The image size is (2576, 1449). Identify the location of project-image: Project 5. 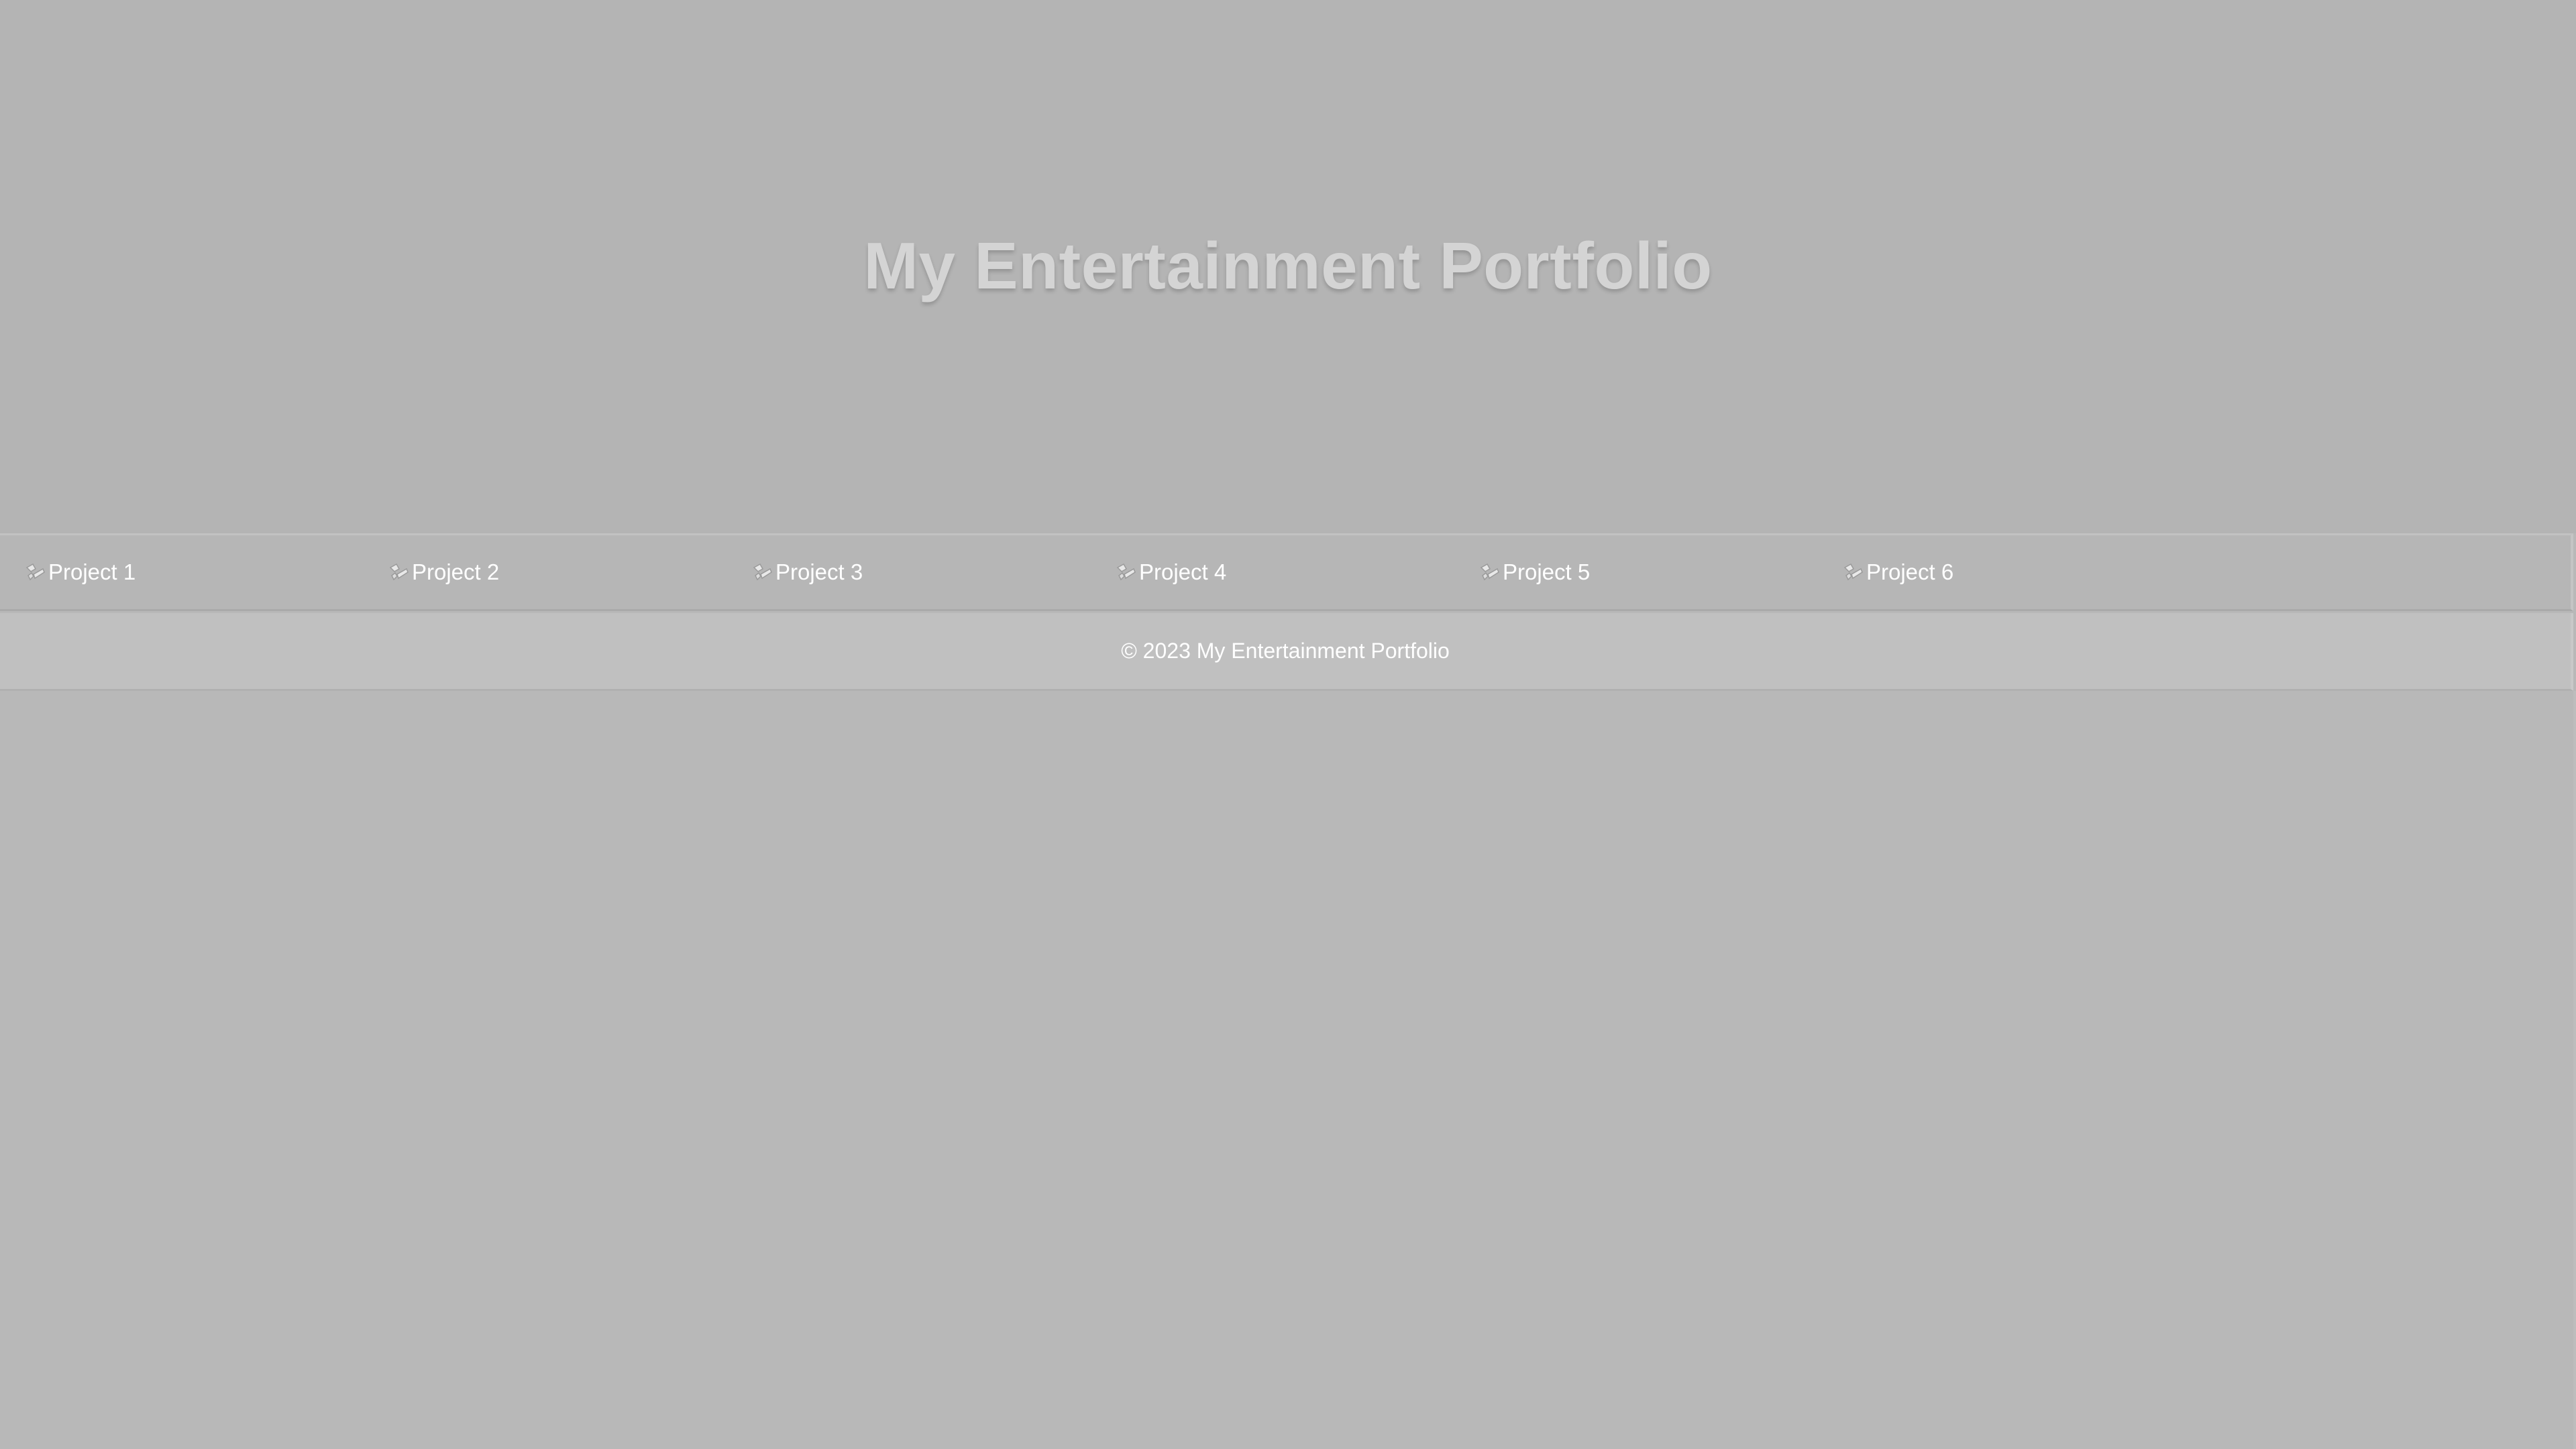
(1636, 572).